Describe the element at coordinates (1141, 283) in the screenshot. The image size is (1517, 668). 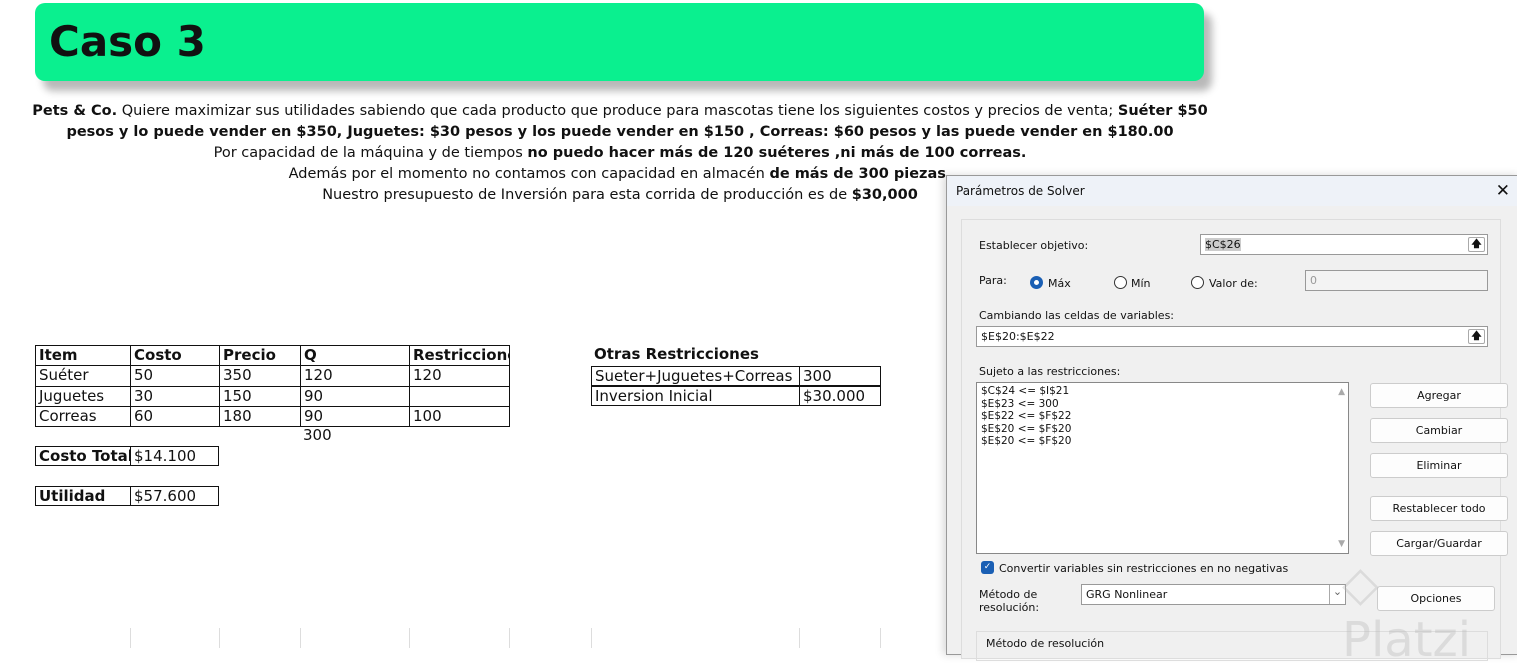
I see `min-label: Mín` at that location.